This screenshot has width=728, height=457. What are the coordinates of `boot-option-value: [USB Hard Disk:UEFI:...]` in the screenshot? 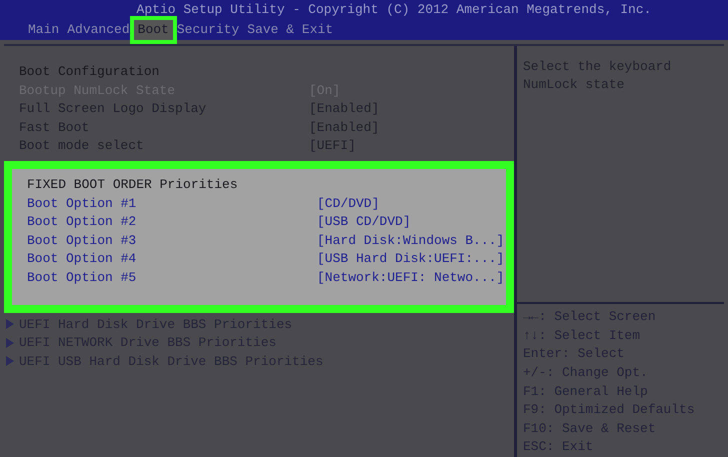 It's located at (410, 258).